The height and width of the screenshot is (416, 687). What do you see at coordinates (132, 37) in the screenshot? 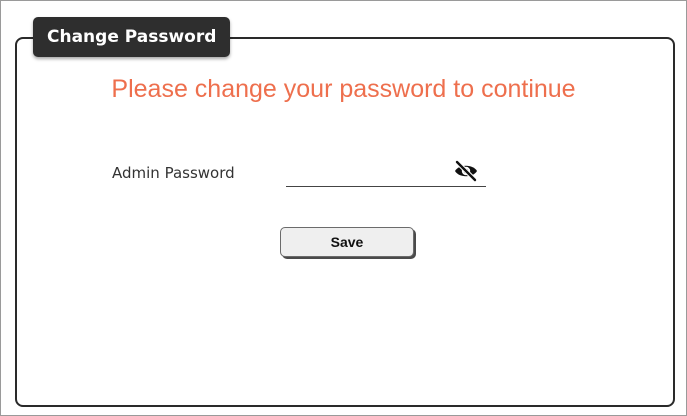
I see `panel-title: Change Password` at bounding box center [132, 37].